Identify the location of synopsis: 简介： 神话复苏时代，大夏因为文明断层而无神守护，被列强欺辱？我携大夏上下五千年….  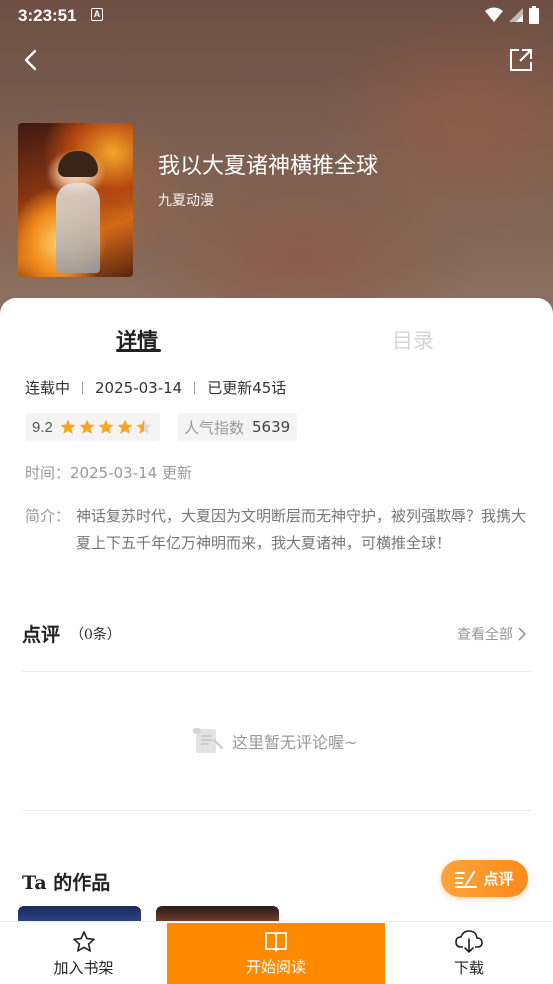
(277, 530).